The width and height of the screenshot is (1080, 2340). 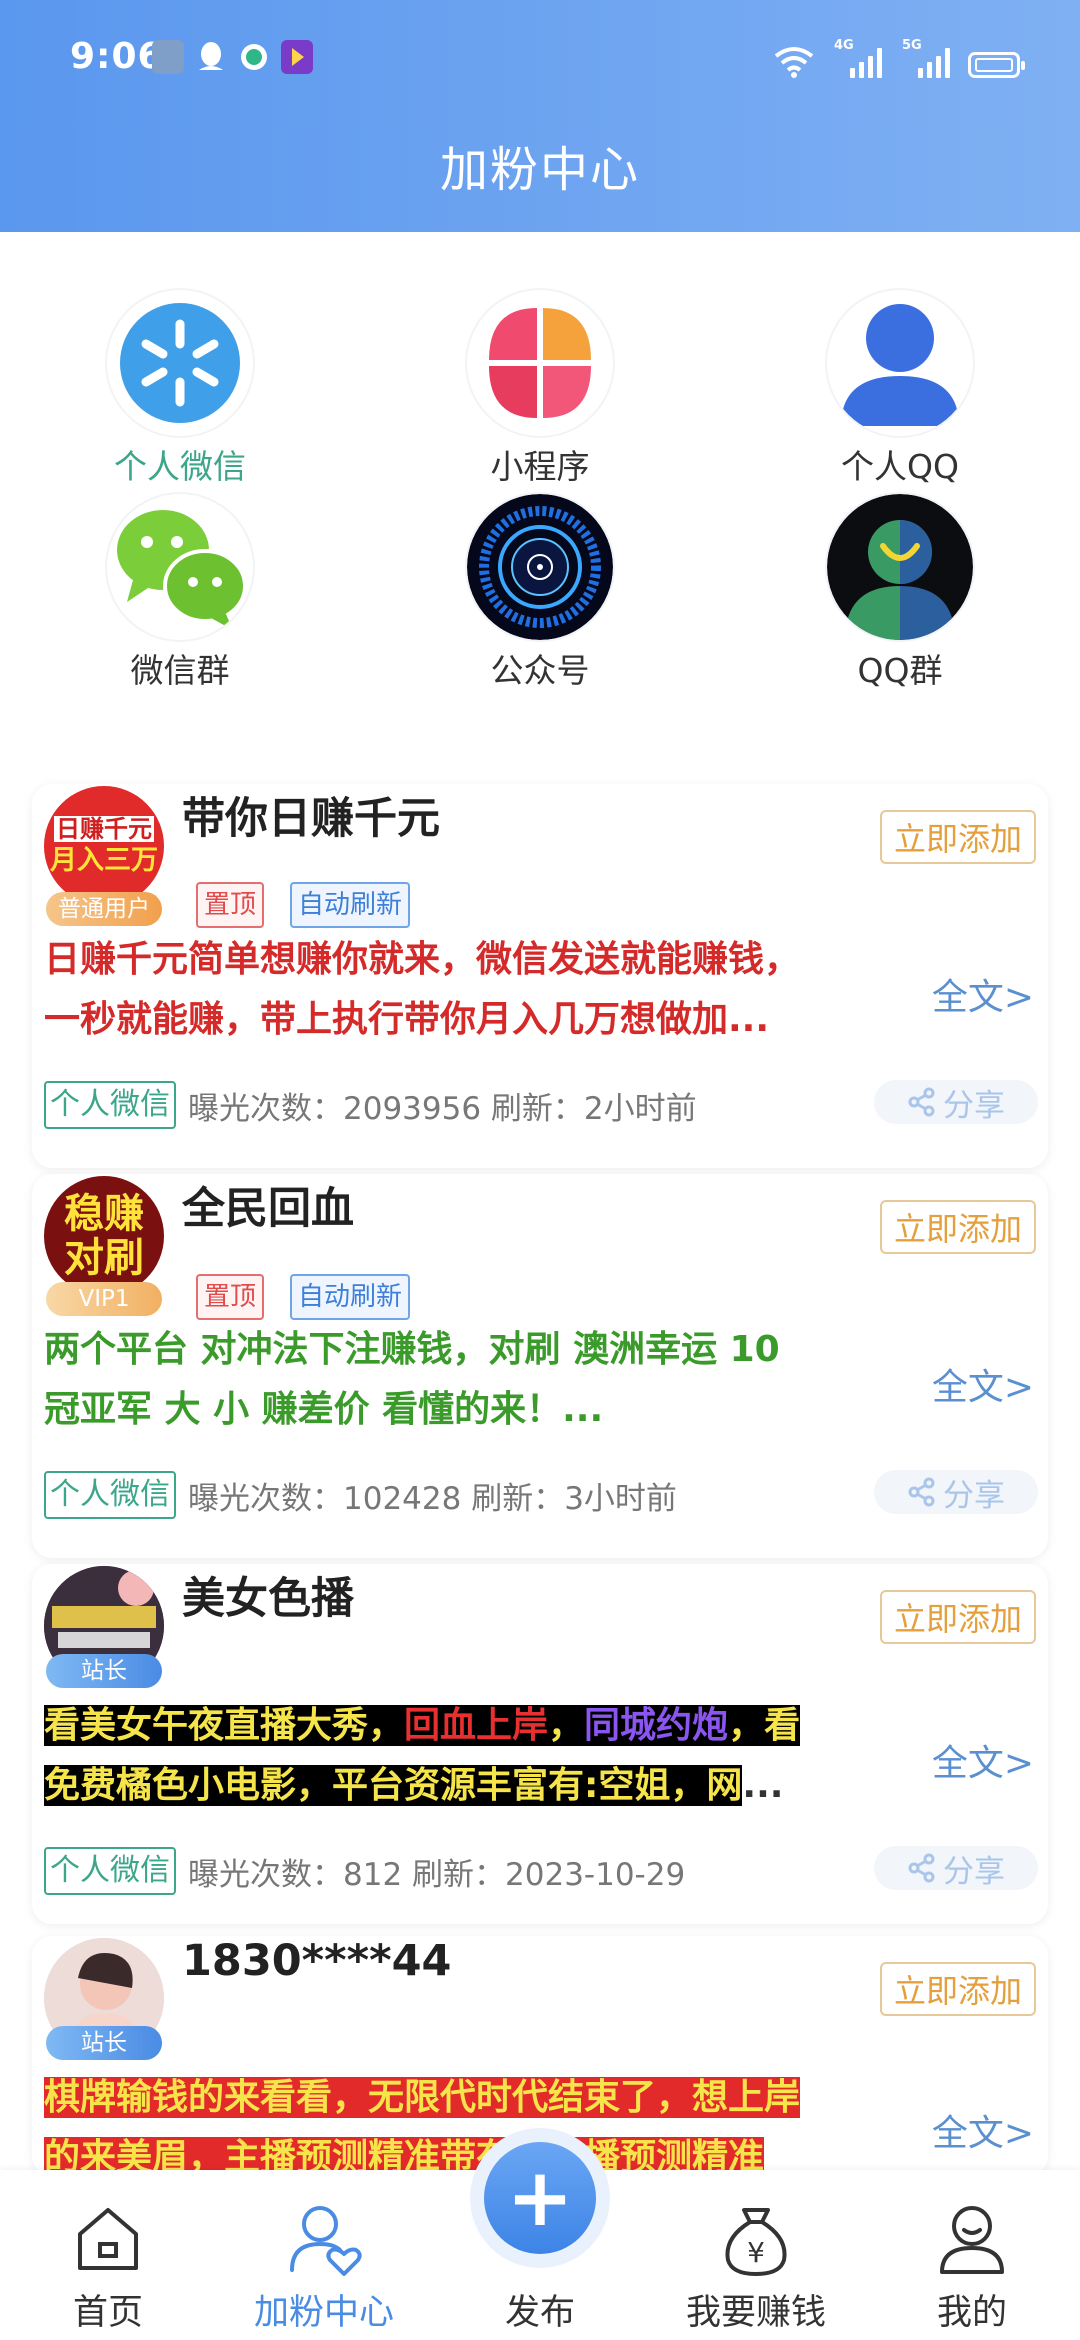 I want to click on notification-app-icon, so click(x=168, y=57).